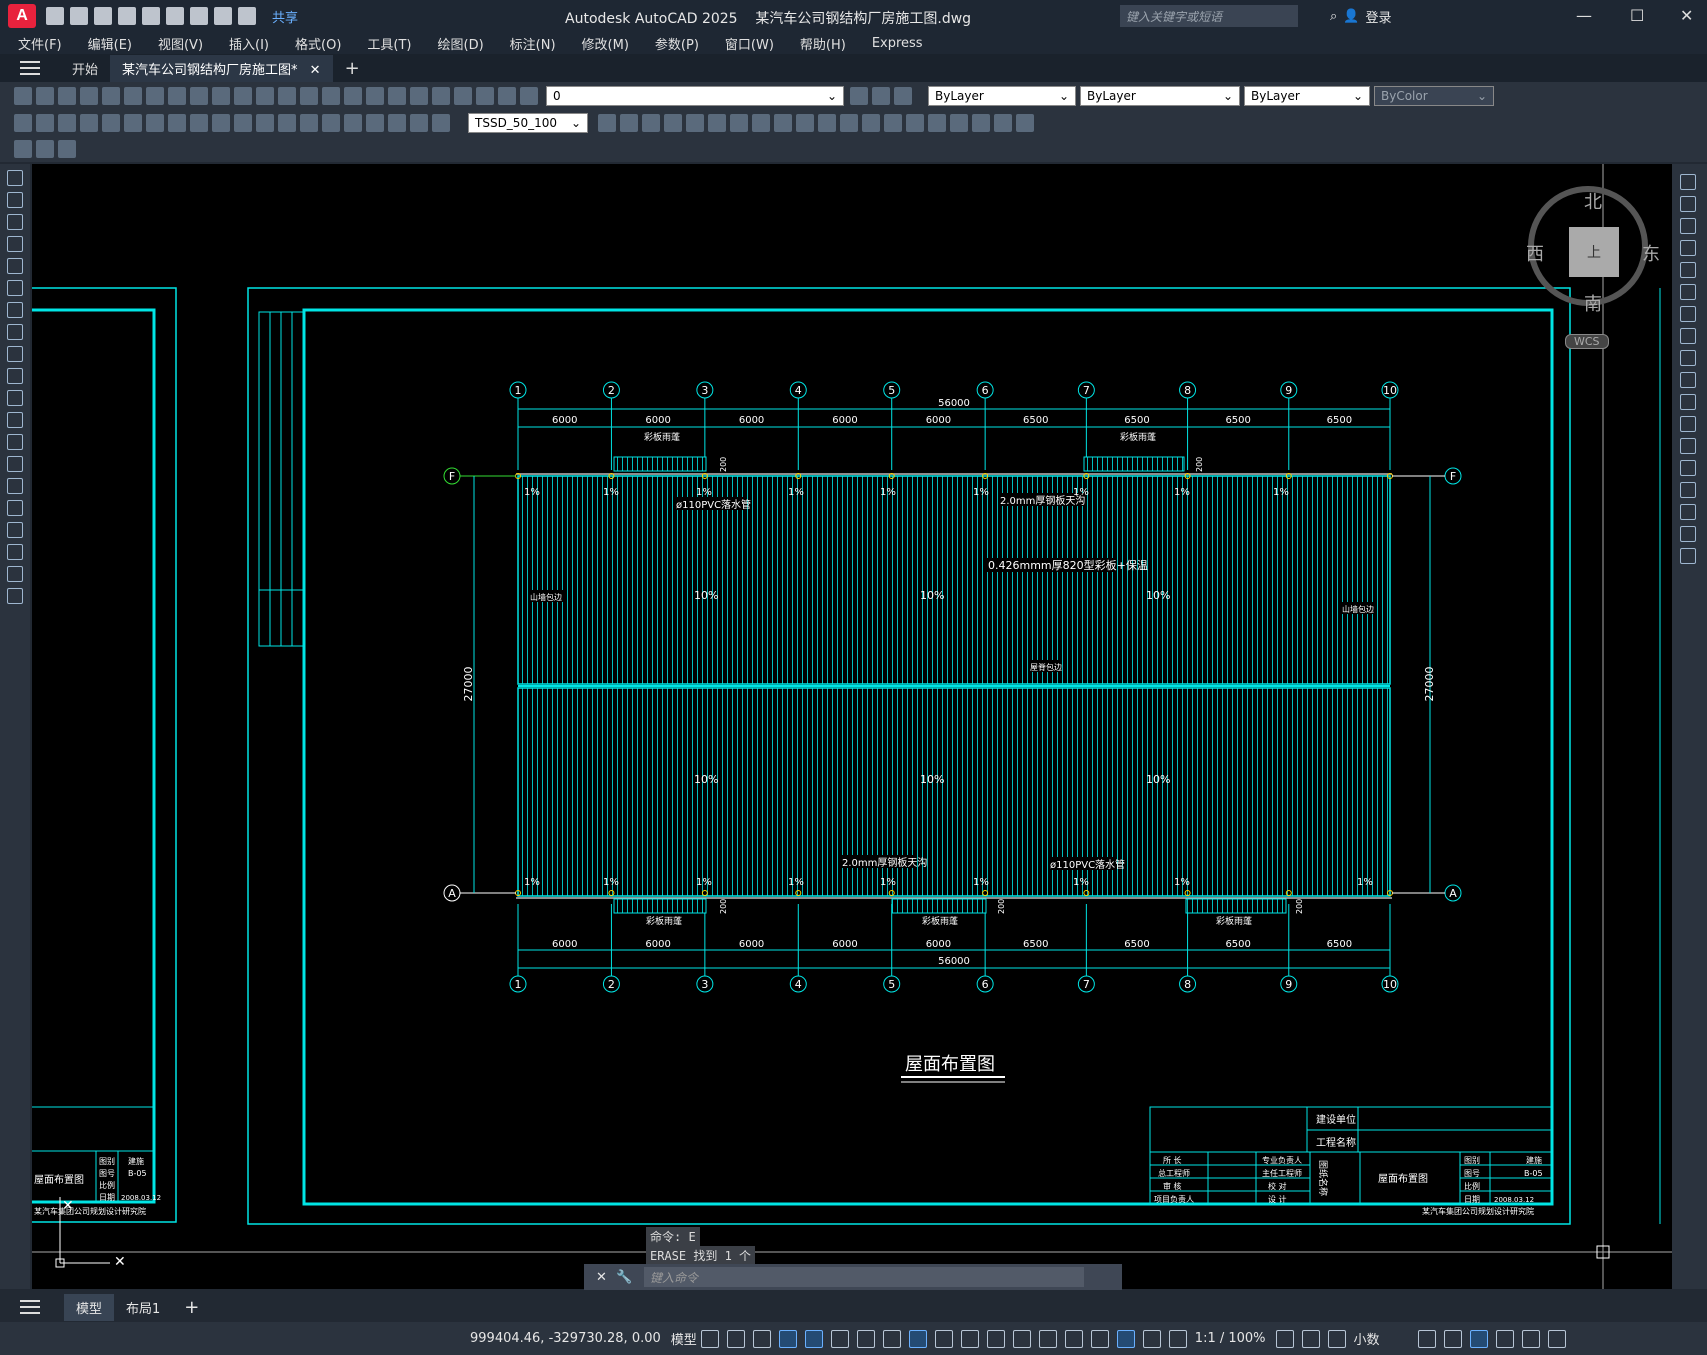  What do you see at coordinates (111, 123) in the screenshot?
I see `radius-dim-icon` at bounding box center [111, 123].